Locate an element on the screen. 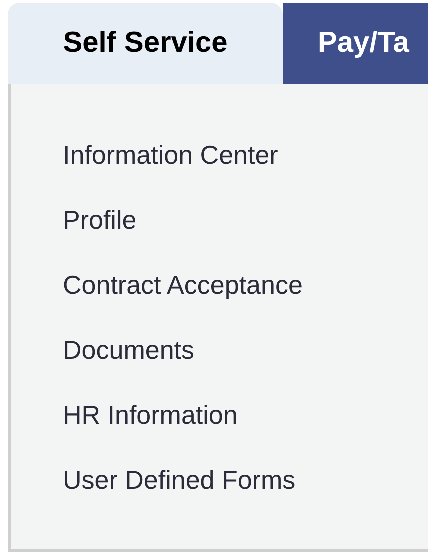  menu-item: HR Information is located at coordinates (150, 415).